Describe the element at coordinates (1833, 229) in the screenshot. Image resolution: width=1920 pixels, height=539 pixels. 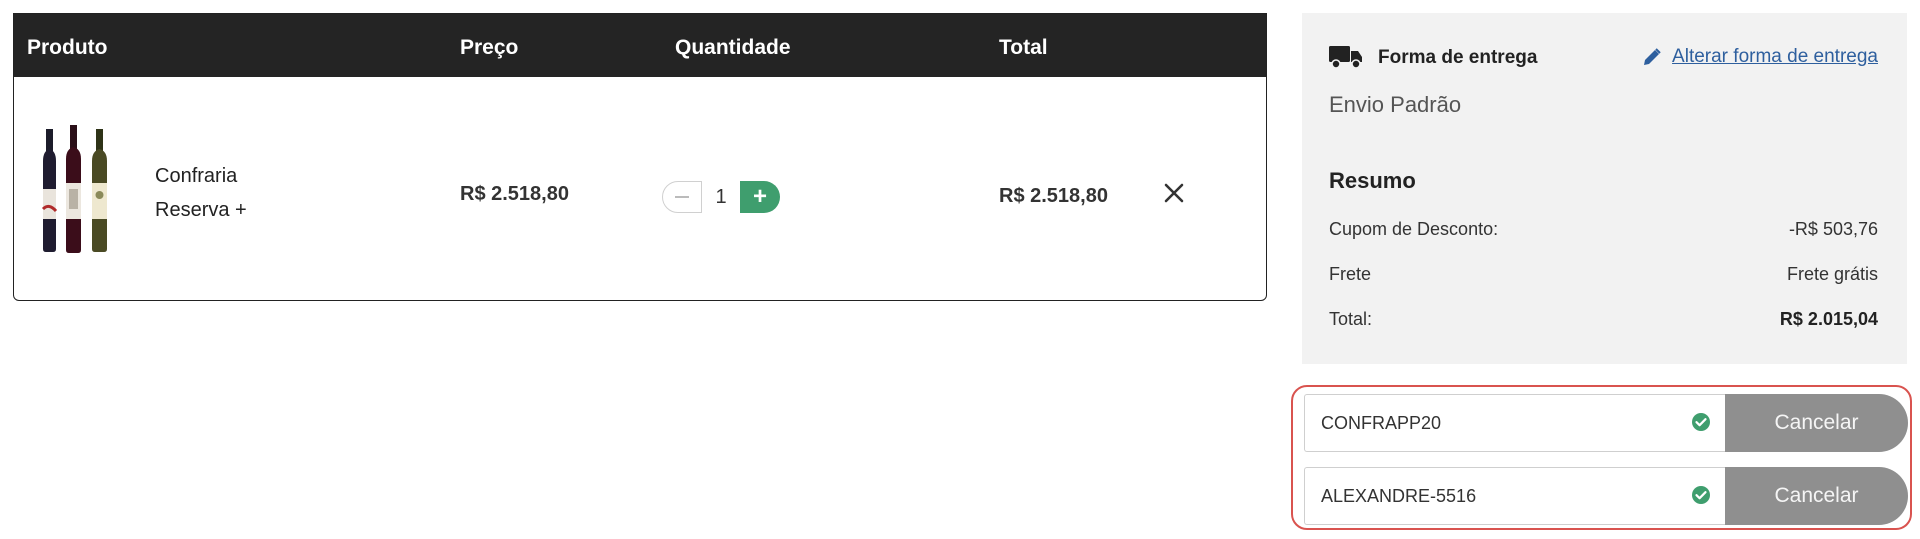
I see `summary-value: -R$ 503,76` at that location.